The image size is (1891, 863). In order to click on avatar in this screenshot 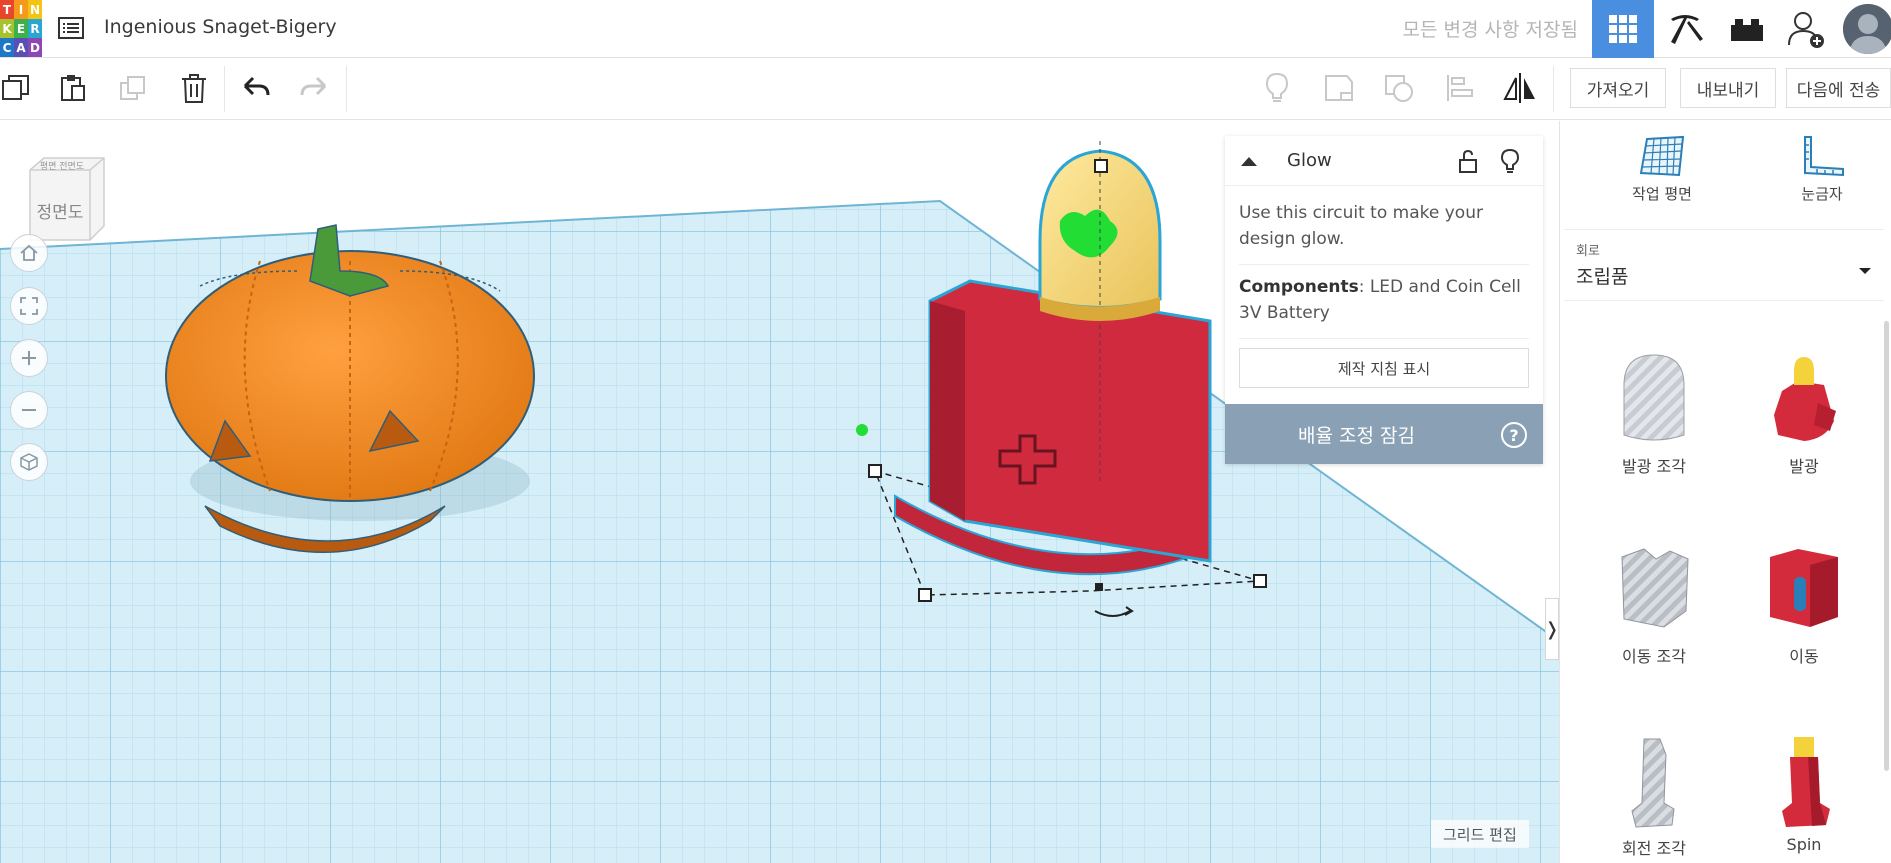, I will do `click(1867, 29)`.